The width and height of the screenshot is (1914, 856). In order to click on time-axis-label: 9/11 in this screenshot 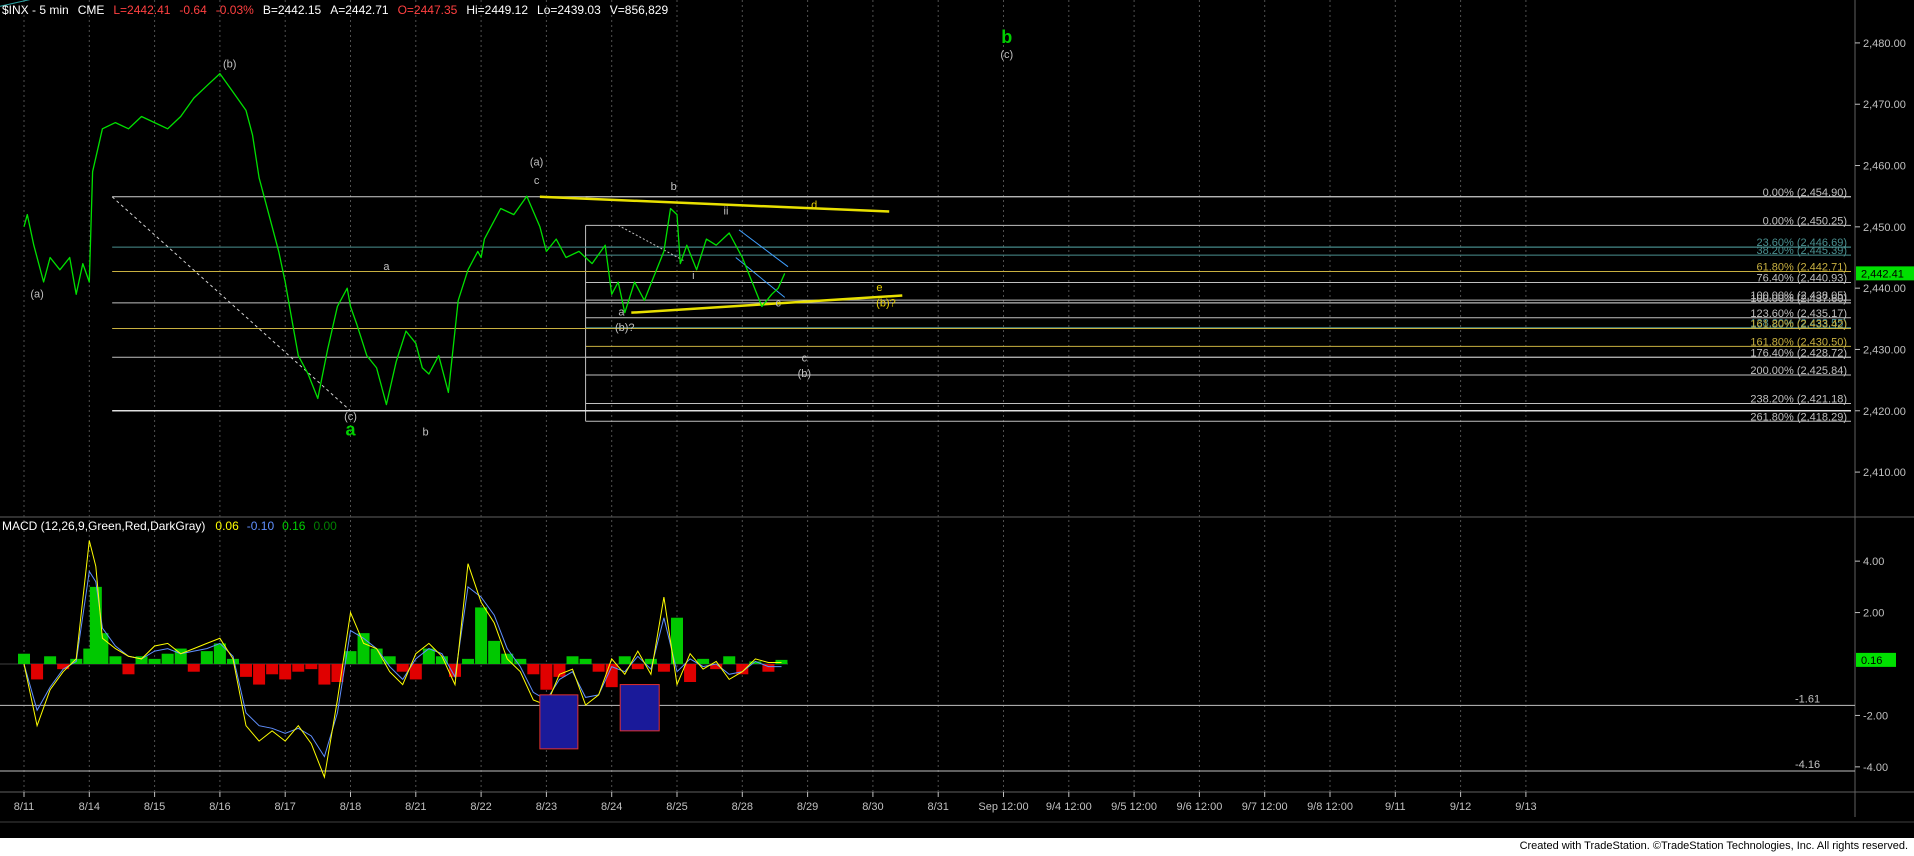, I will do `click(1395, 807)`.